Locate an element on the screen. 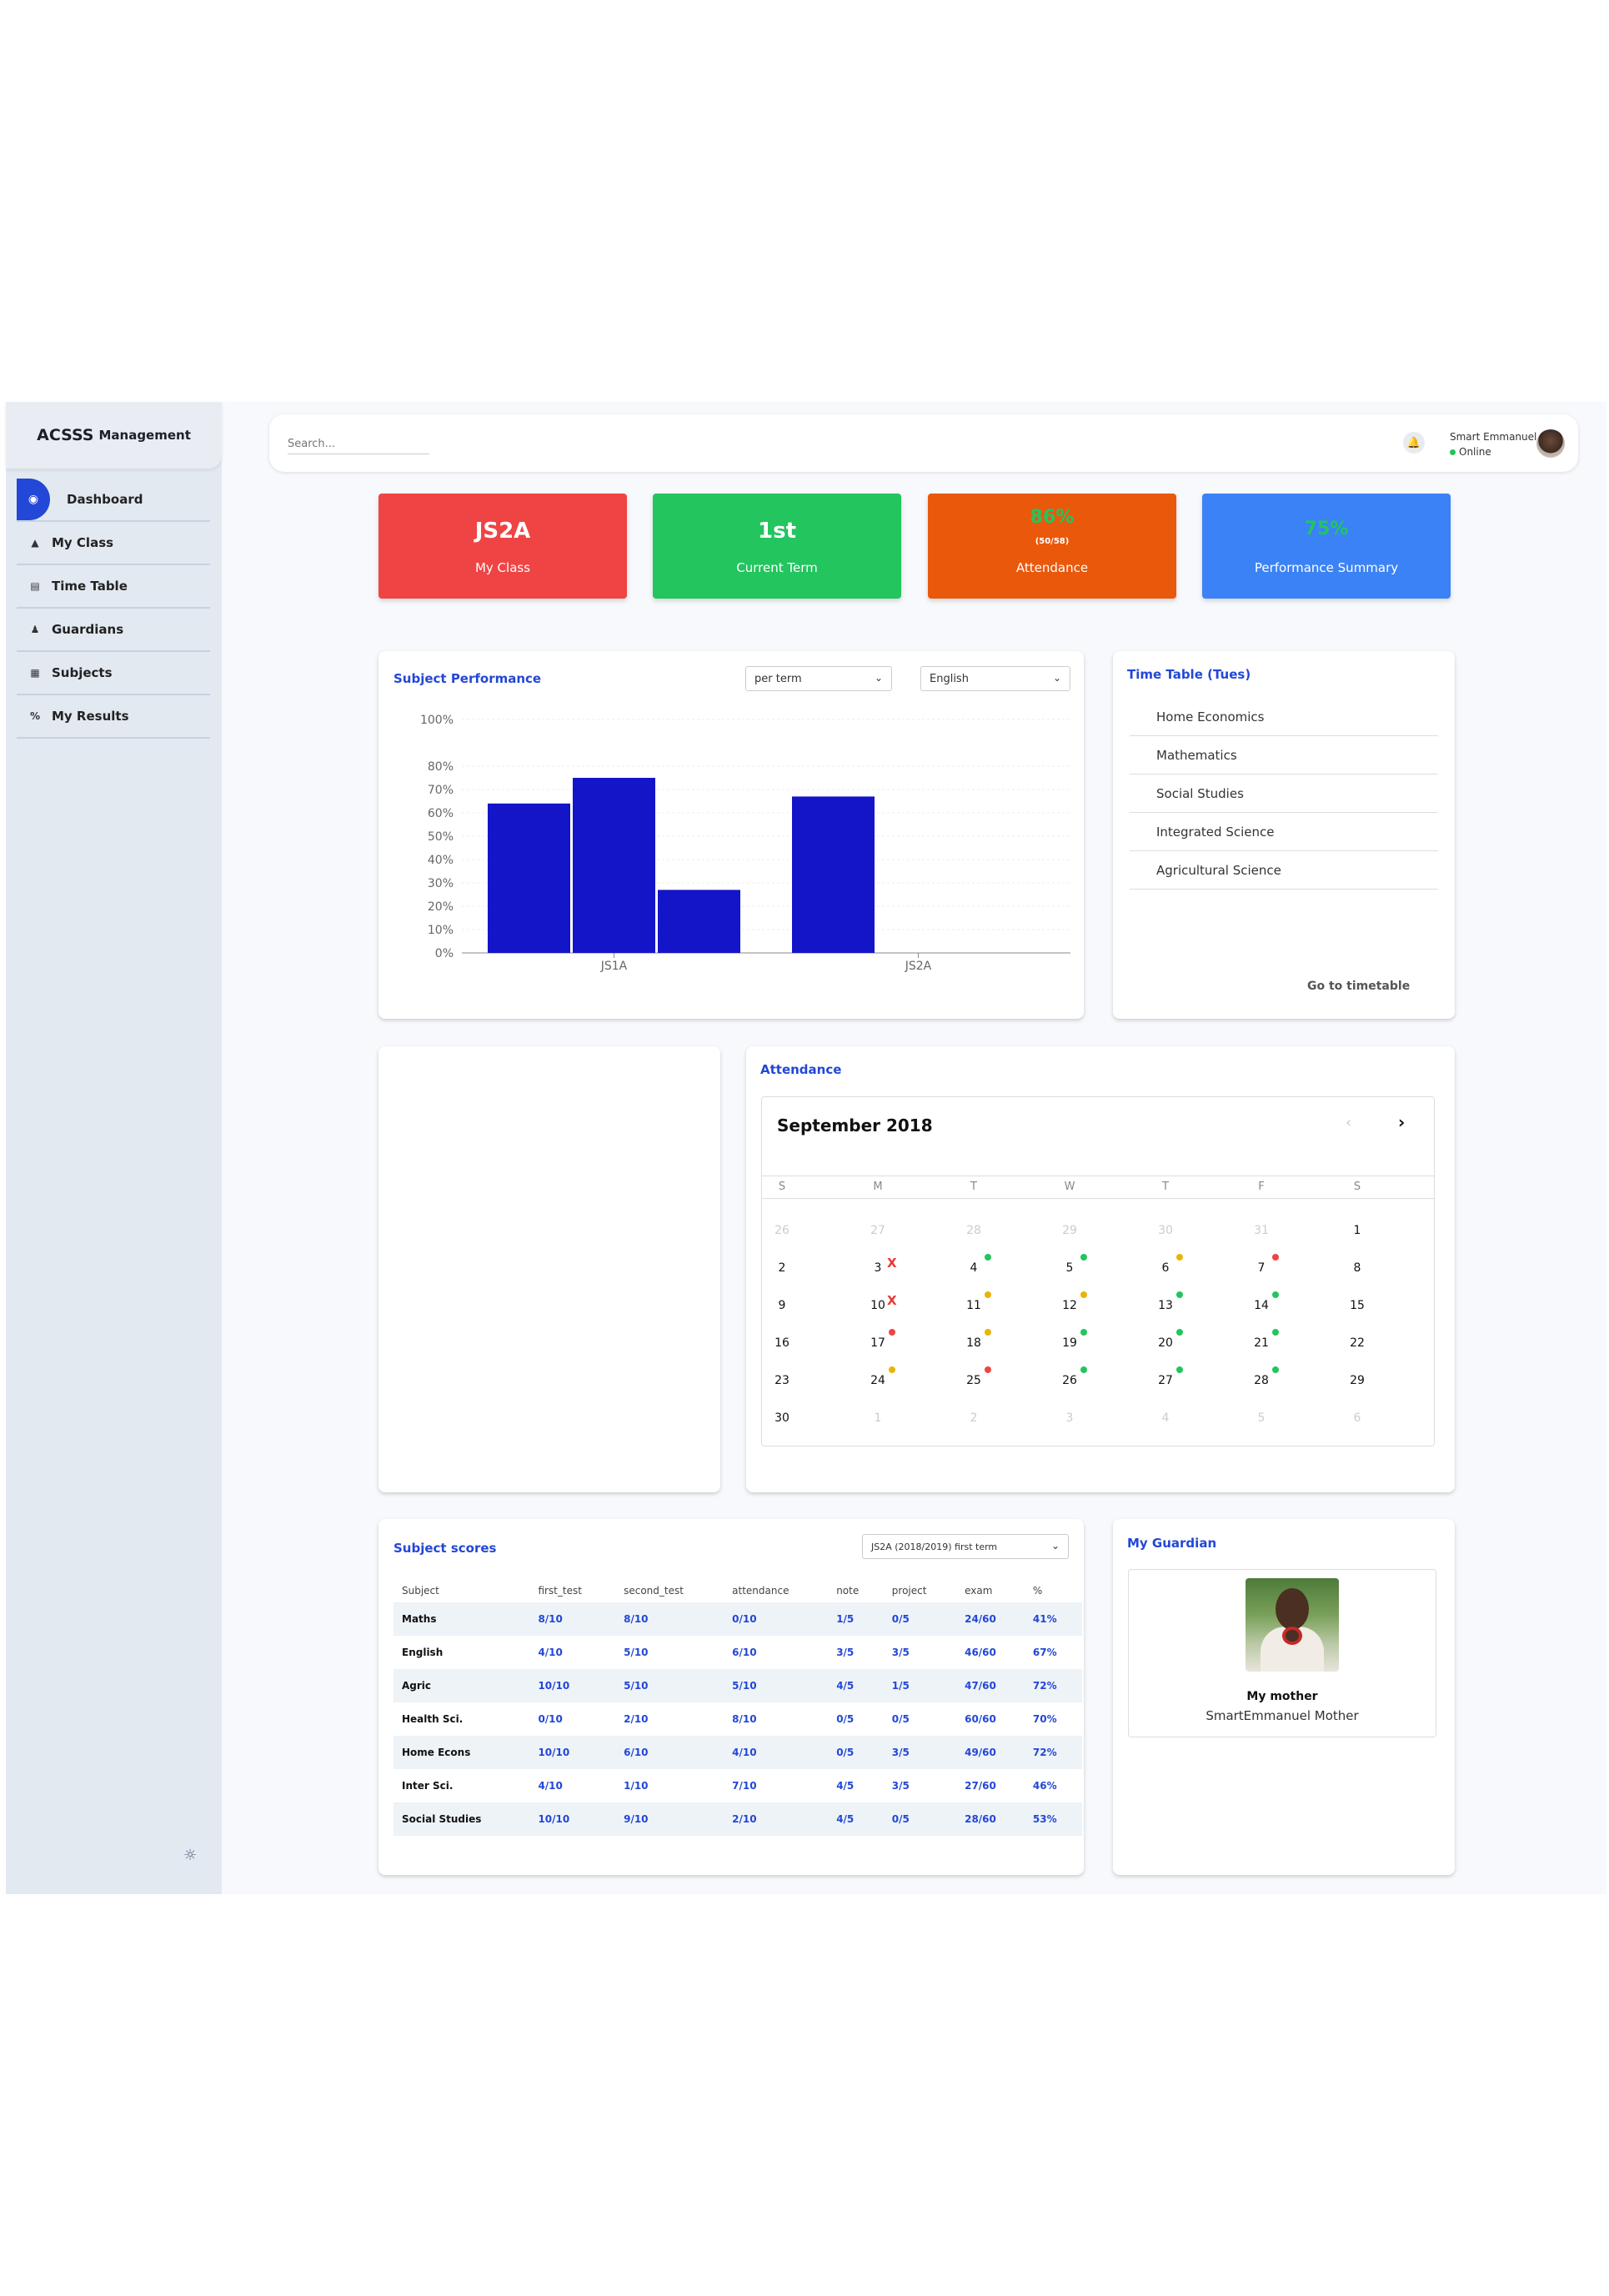  timetable-item: Integrated Science is located at coordinates (1284, 832).